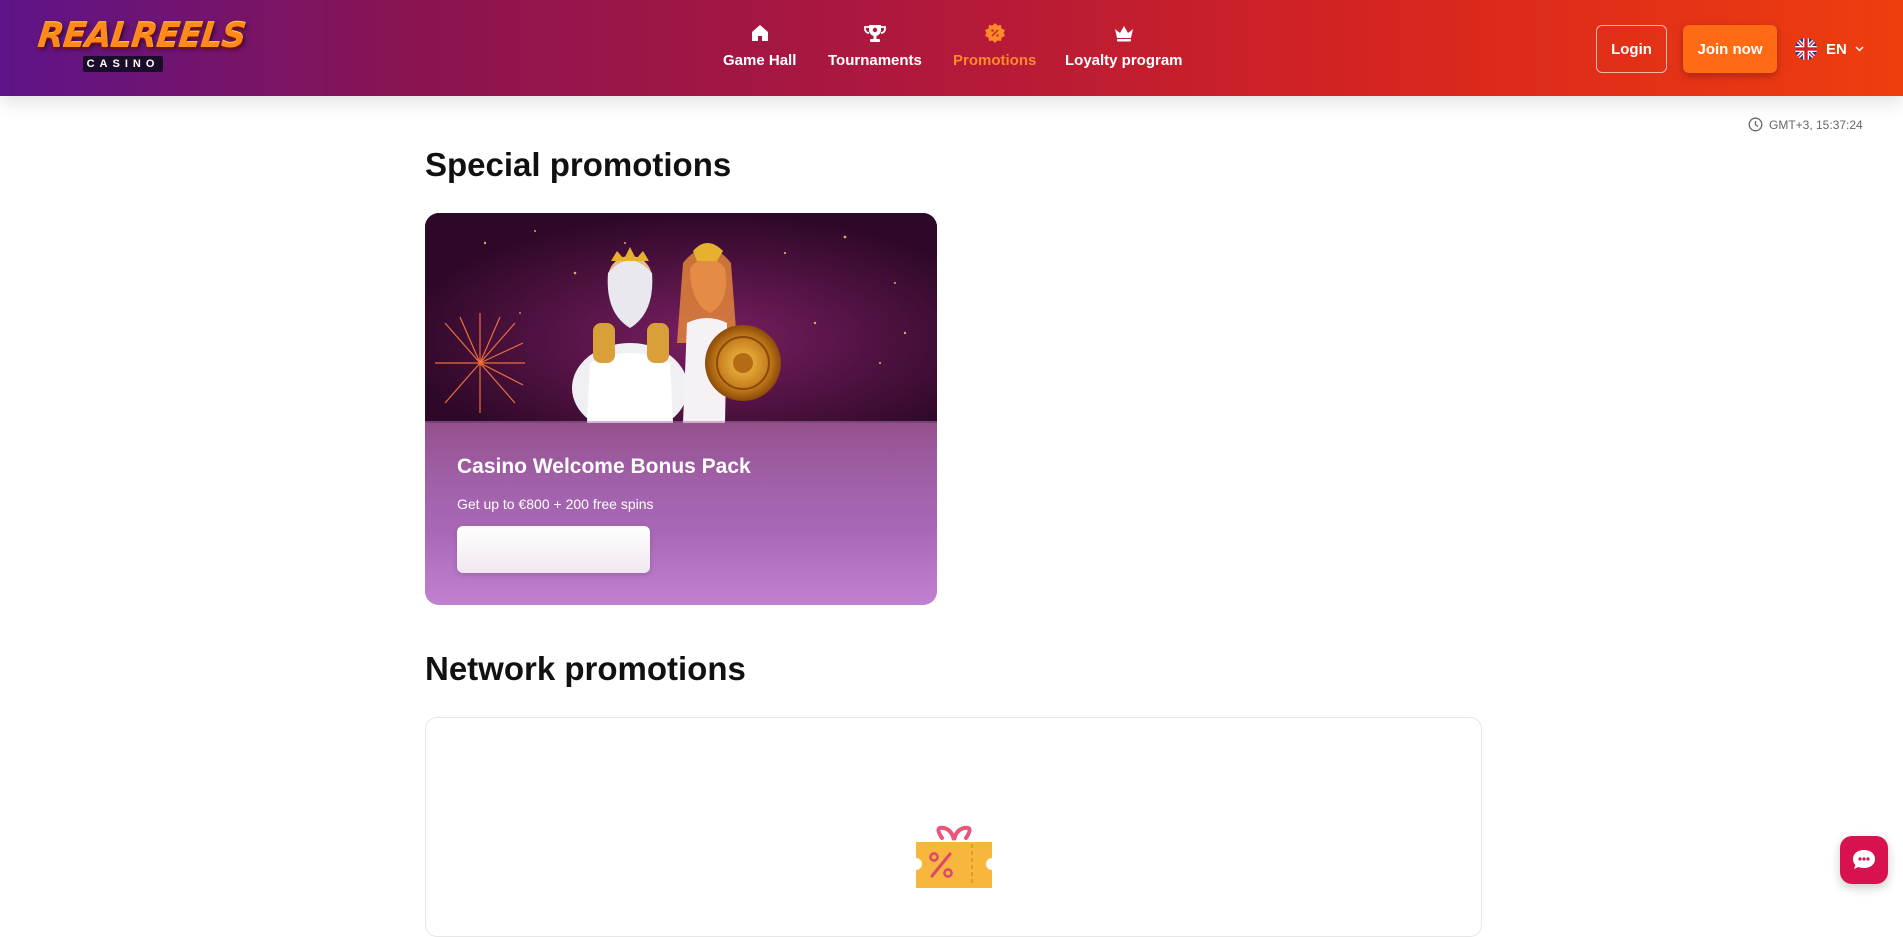  I want to click on logo-subtitle: CASINO, so click(123, 64).